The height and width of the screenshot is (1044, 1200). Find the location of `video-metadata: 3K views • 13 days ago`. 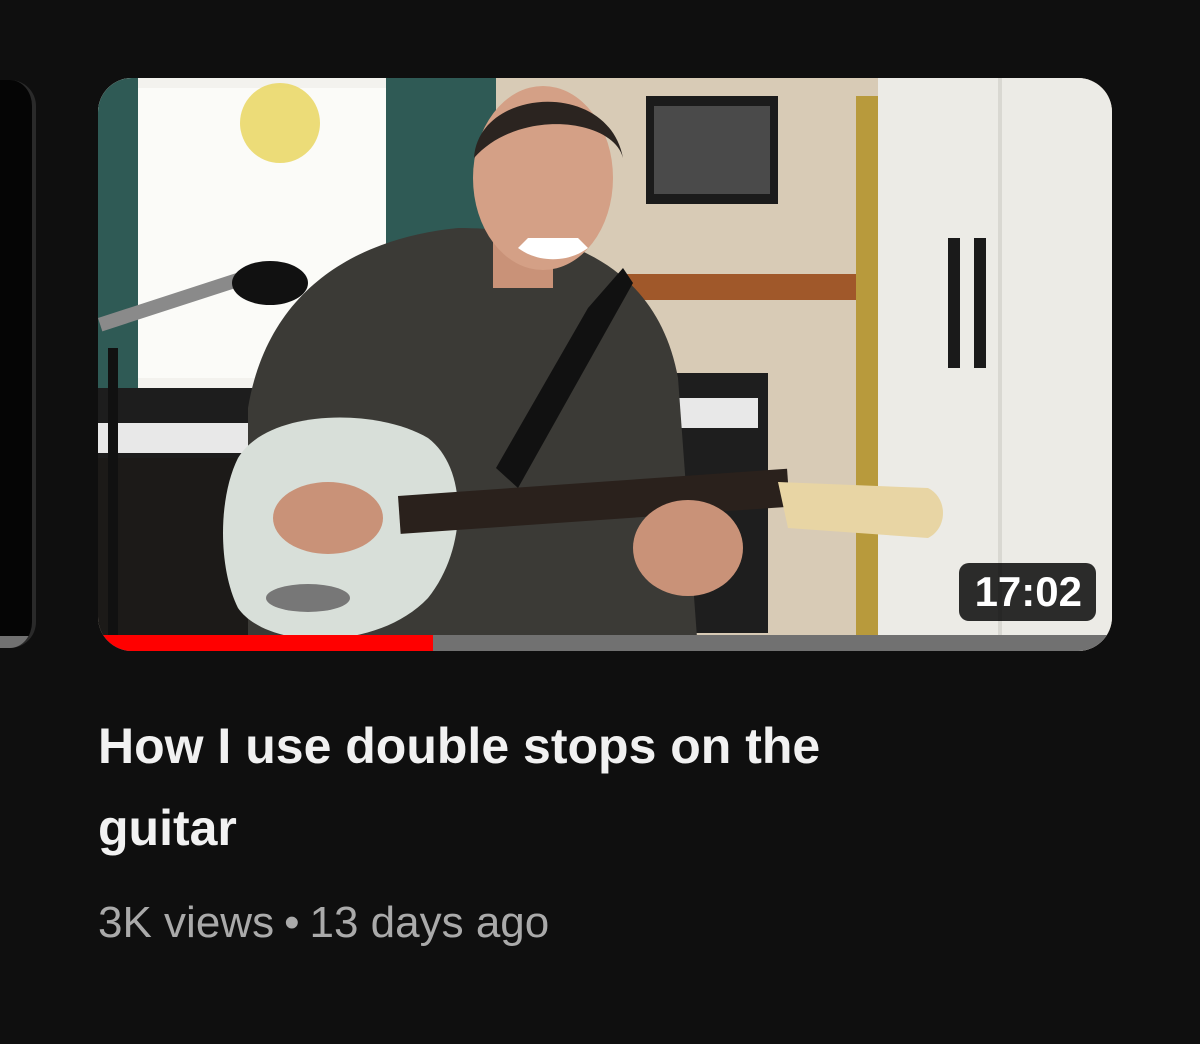

video-metadata: 3K views • 13 days ago is located at coordinates (548, 923).